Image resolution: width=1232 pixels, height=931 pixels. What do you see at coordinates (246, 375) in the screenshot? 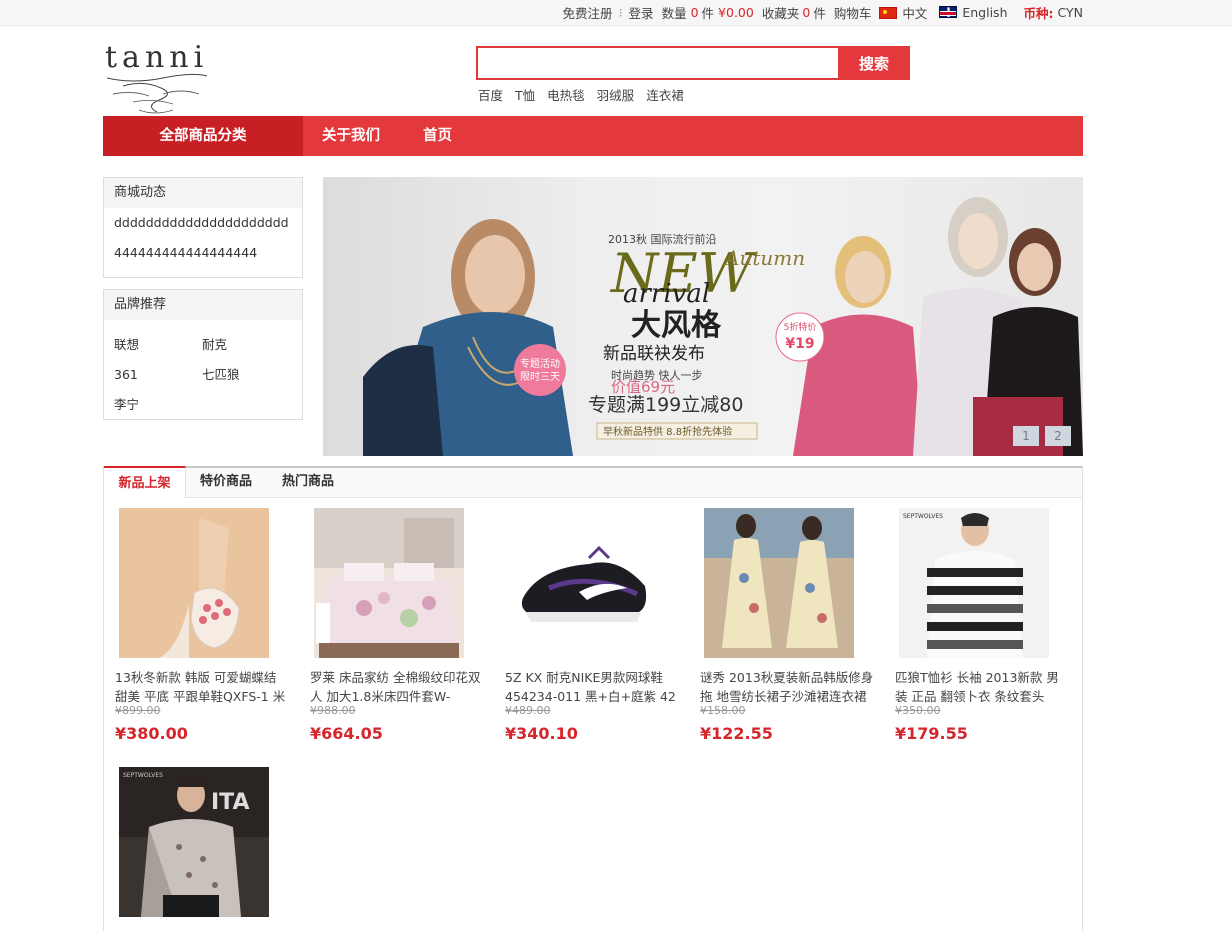
I see `brand-item: 七匹狼` at bounding box center [246, 375].